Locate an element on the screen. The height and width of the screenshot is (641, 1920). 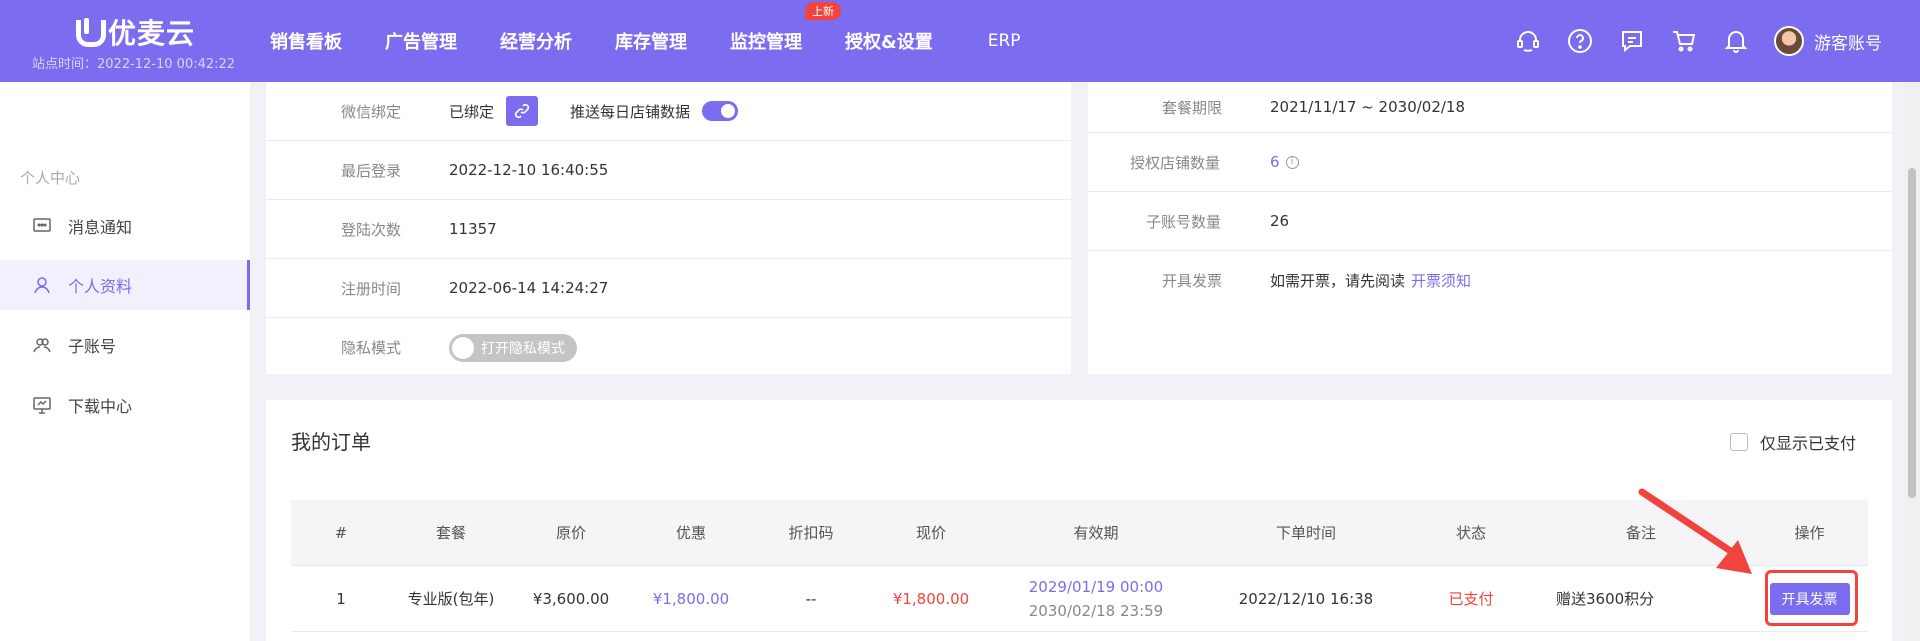
only-paid-filter: 仅显示已支付 is located at coordinates (1792, 442).